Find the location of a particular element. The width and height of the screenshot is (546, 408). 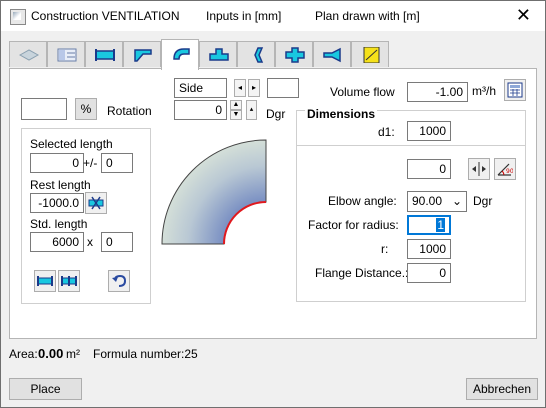

gray-box-icon is located at coordinates (29, 55).